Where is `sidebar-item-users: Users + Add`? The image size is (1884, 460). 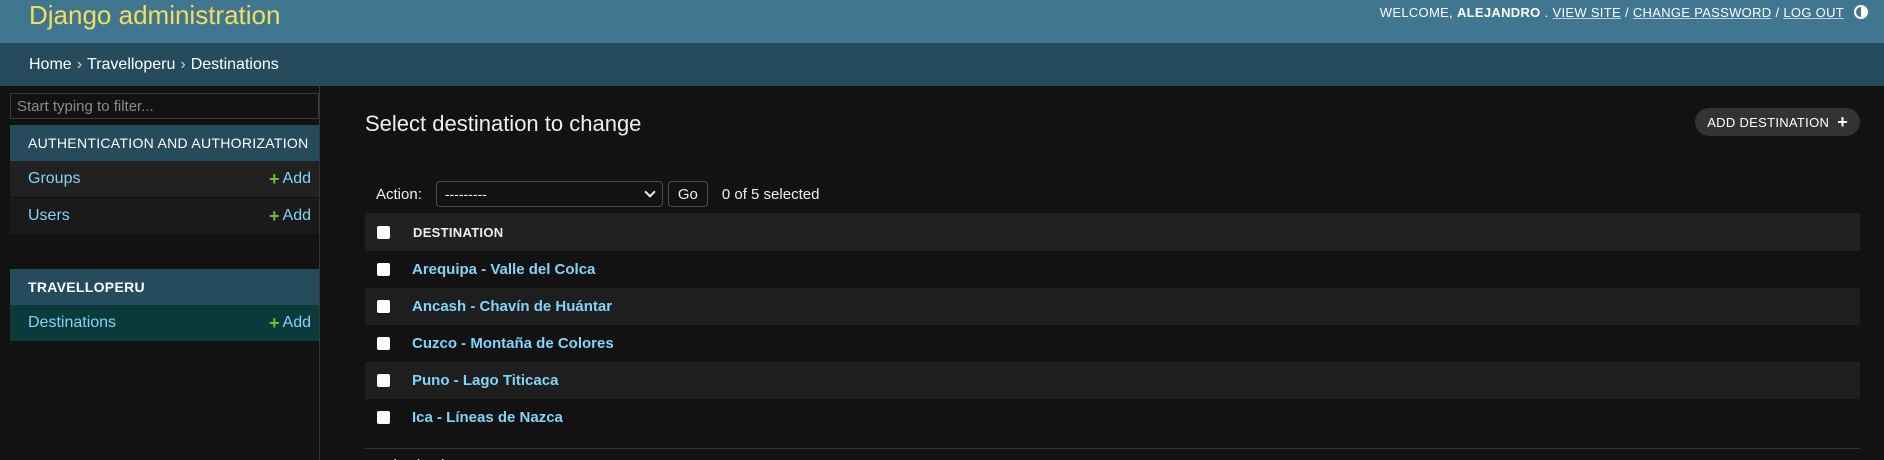
sidebar-item-users: Users + Add is located at coordinates (164, 216).